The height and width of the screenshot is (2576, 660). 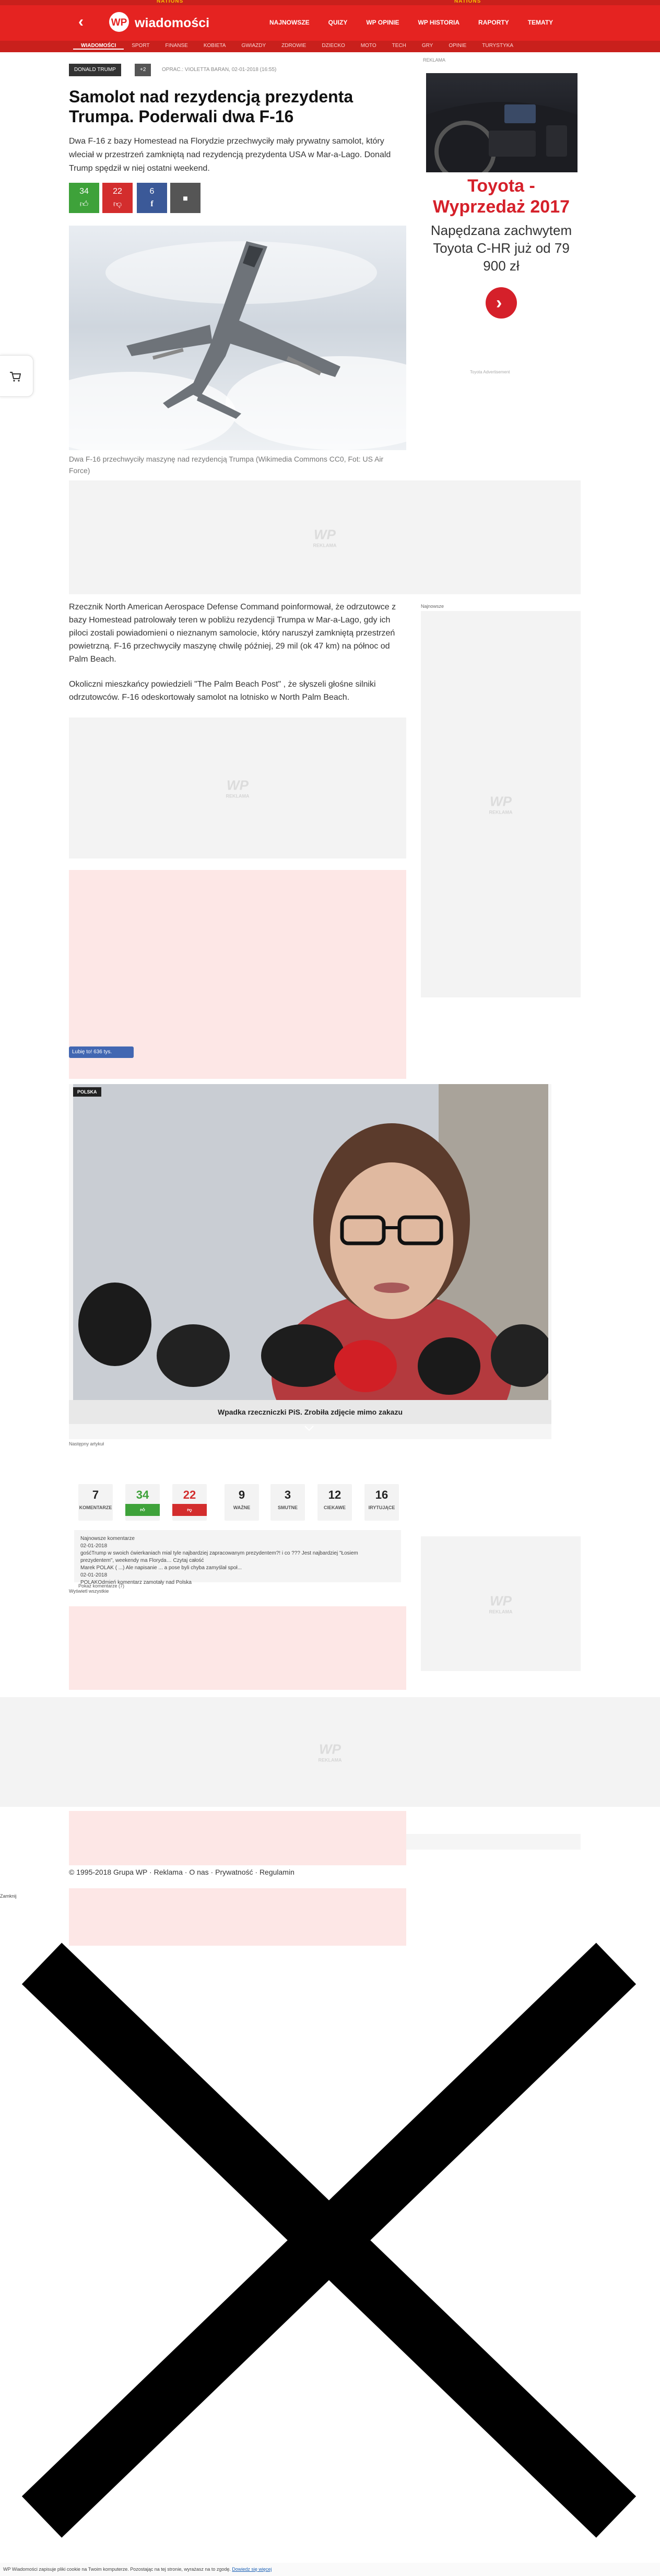 What do you see at coordinates (95, 1502) in the screenshot?
I see `comments-count-button: 7 KOMENTARZE` at bounding box center [95, 1502].